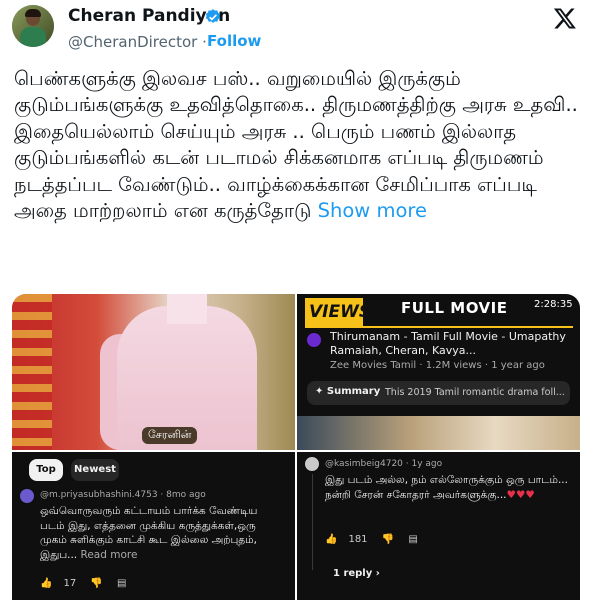 The image size is (599, 600). Describe the element at coordinates (299, 30) in the screenshot. I see `tweet-header: Cheran Pandiyan @CheranDirector · Follow` at that location.